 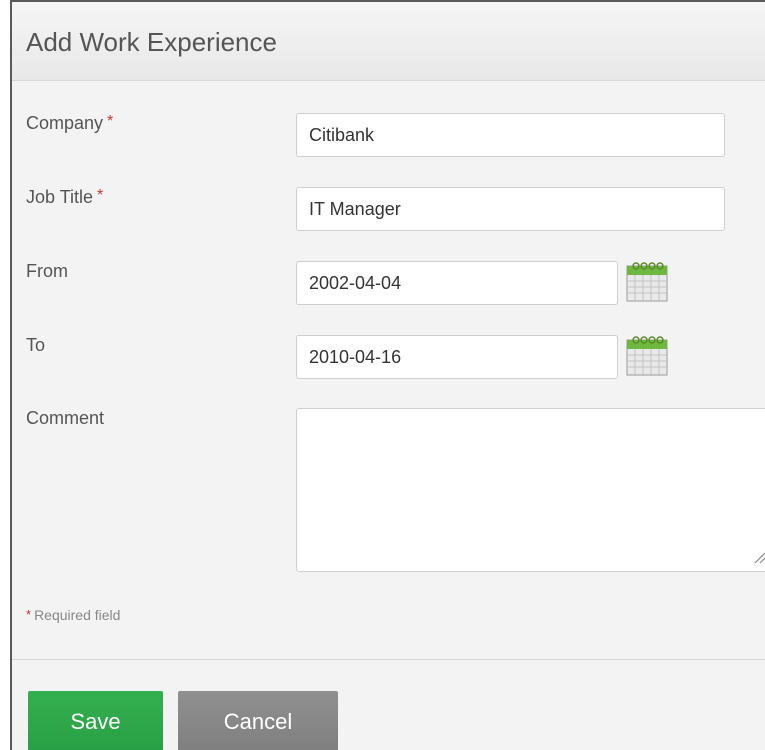 What do you see at coordinates (388, 659) in the screenshot?
I see `divider` at bounding box center [388, 659].